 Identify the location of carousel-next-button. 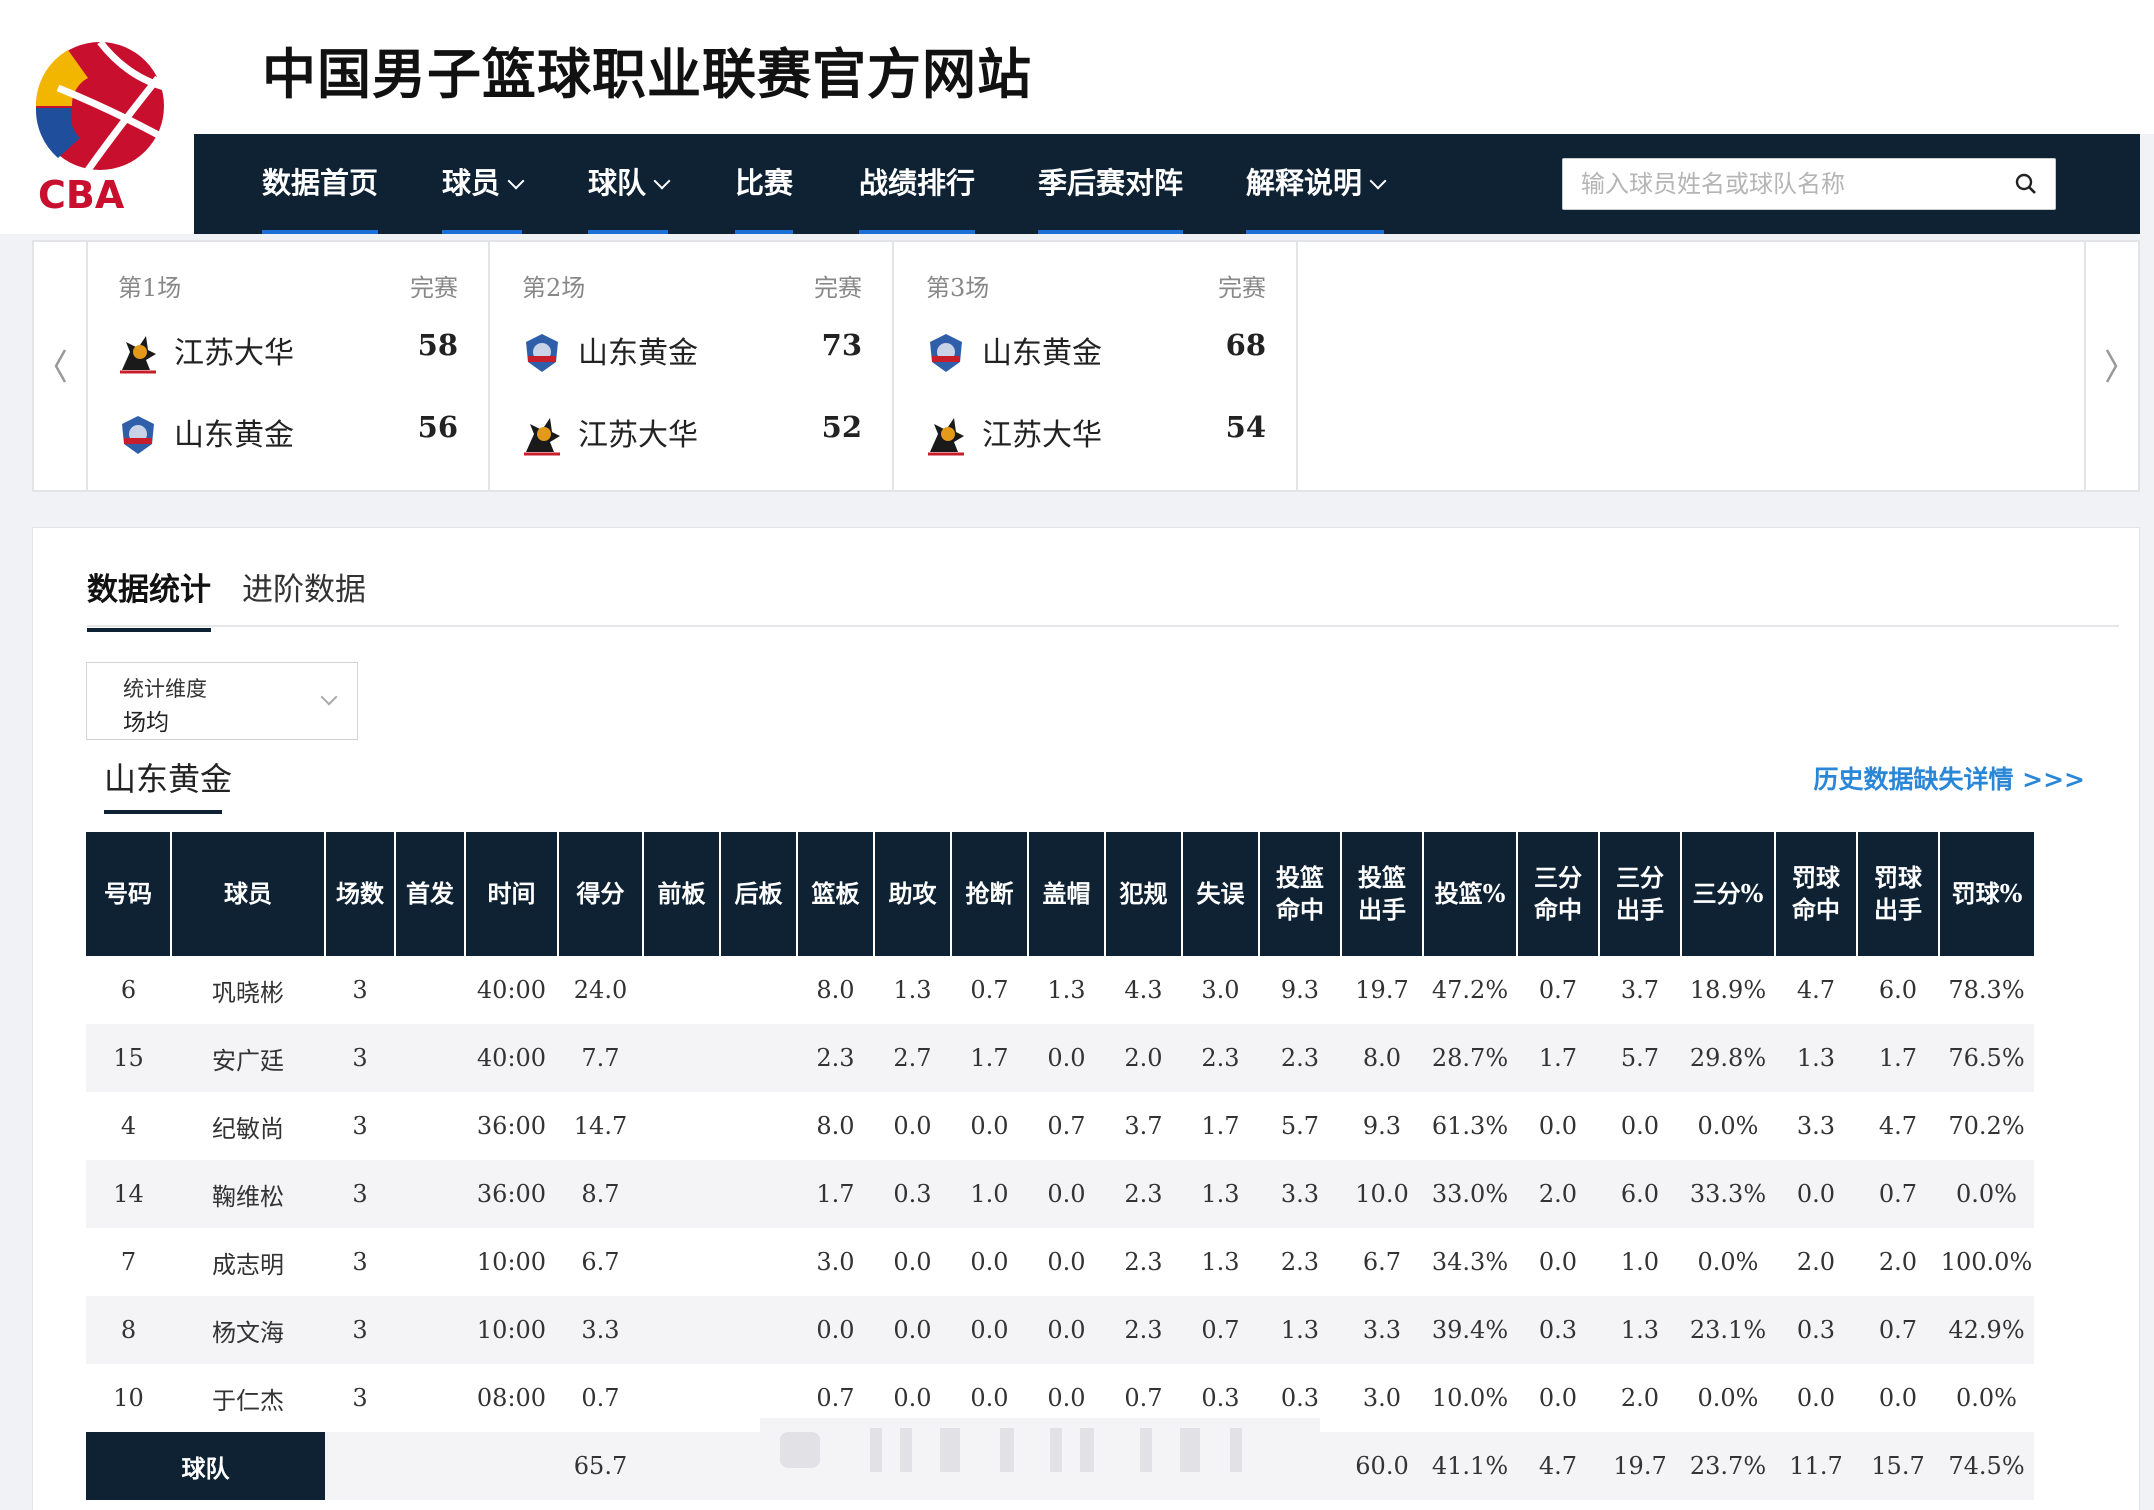
(2111, 366).